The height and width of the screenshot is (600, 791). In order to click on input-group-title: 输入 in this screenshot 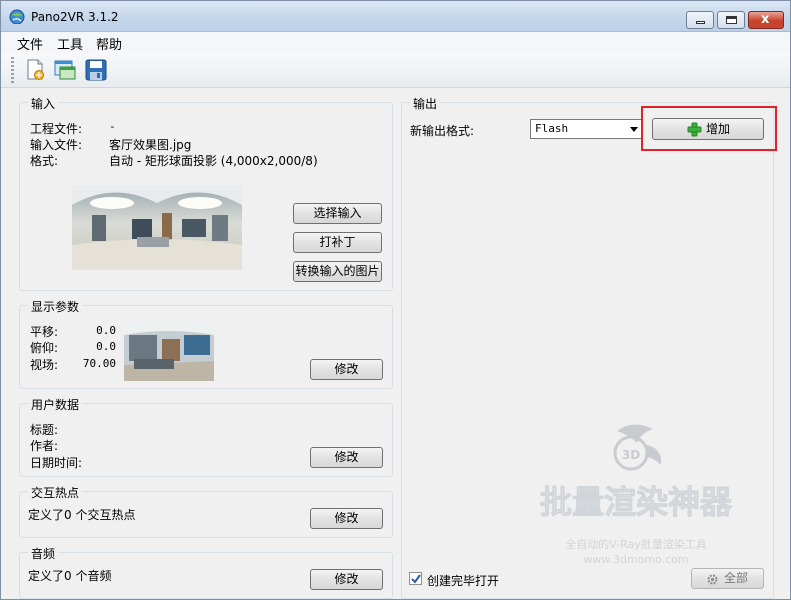, I will do `click(43, 103)`.